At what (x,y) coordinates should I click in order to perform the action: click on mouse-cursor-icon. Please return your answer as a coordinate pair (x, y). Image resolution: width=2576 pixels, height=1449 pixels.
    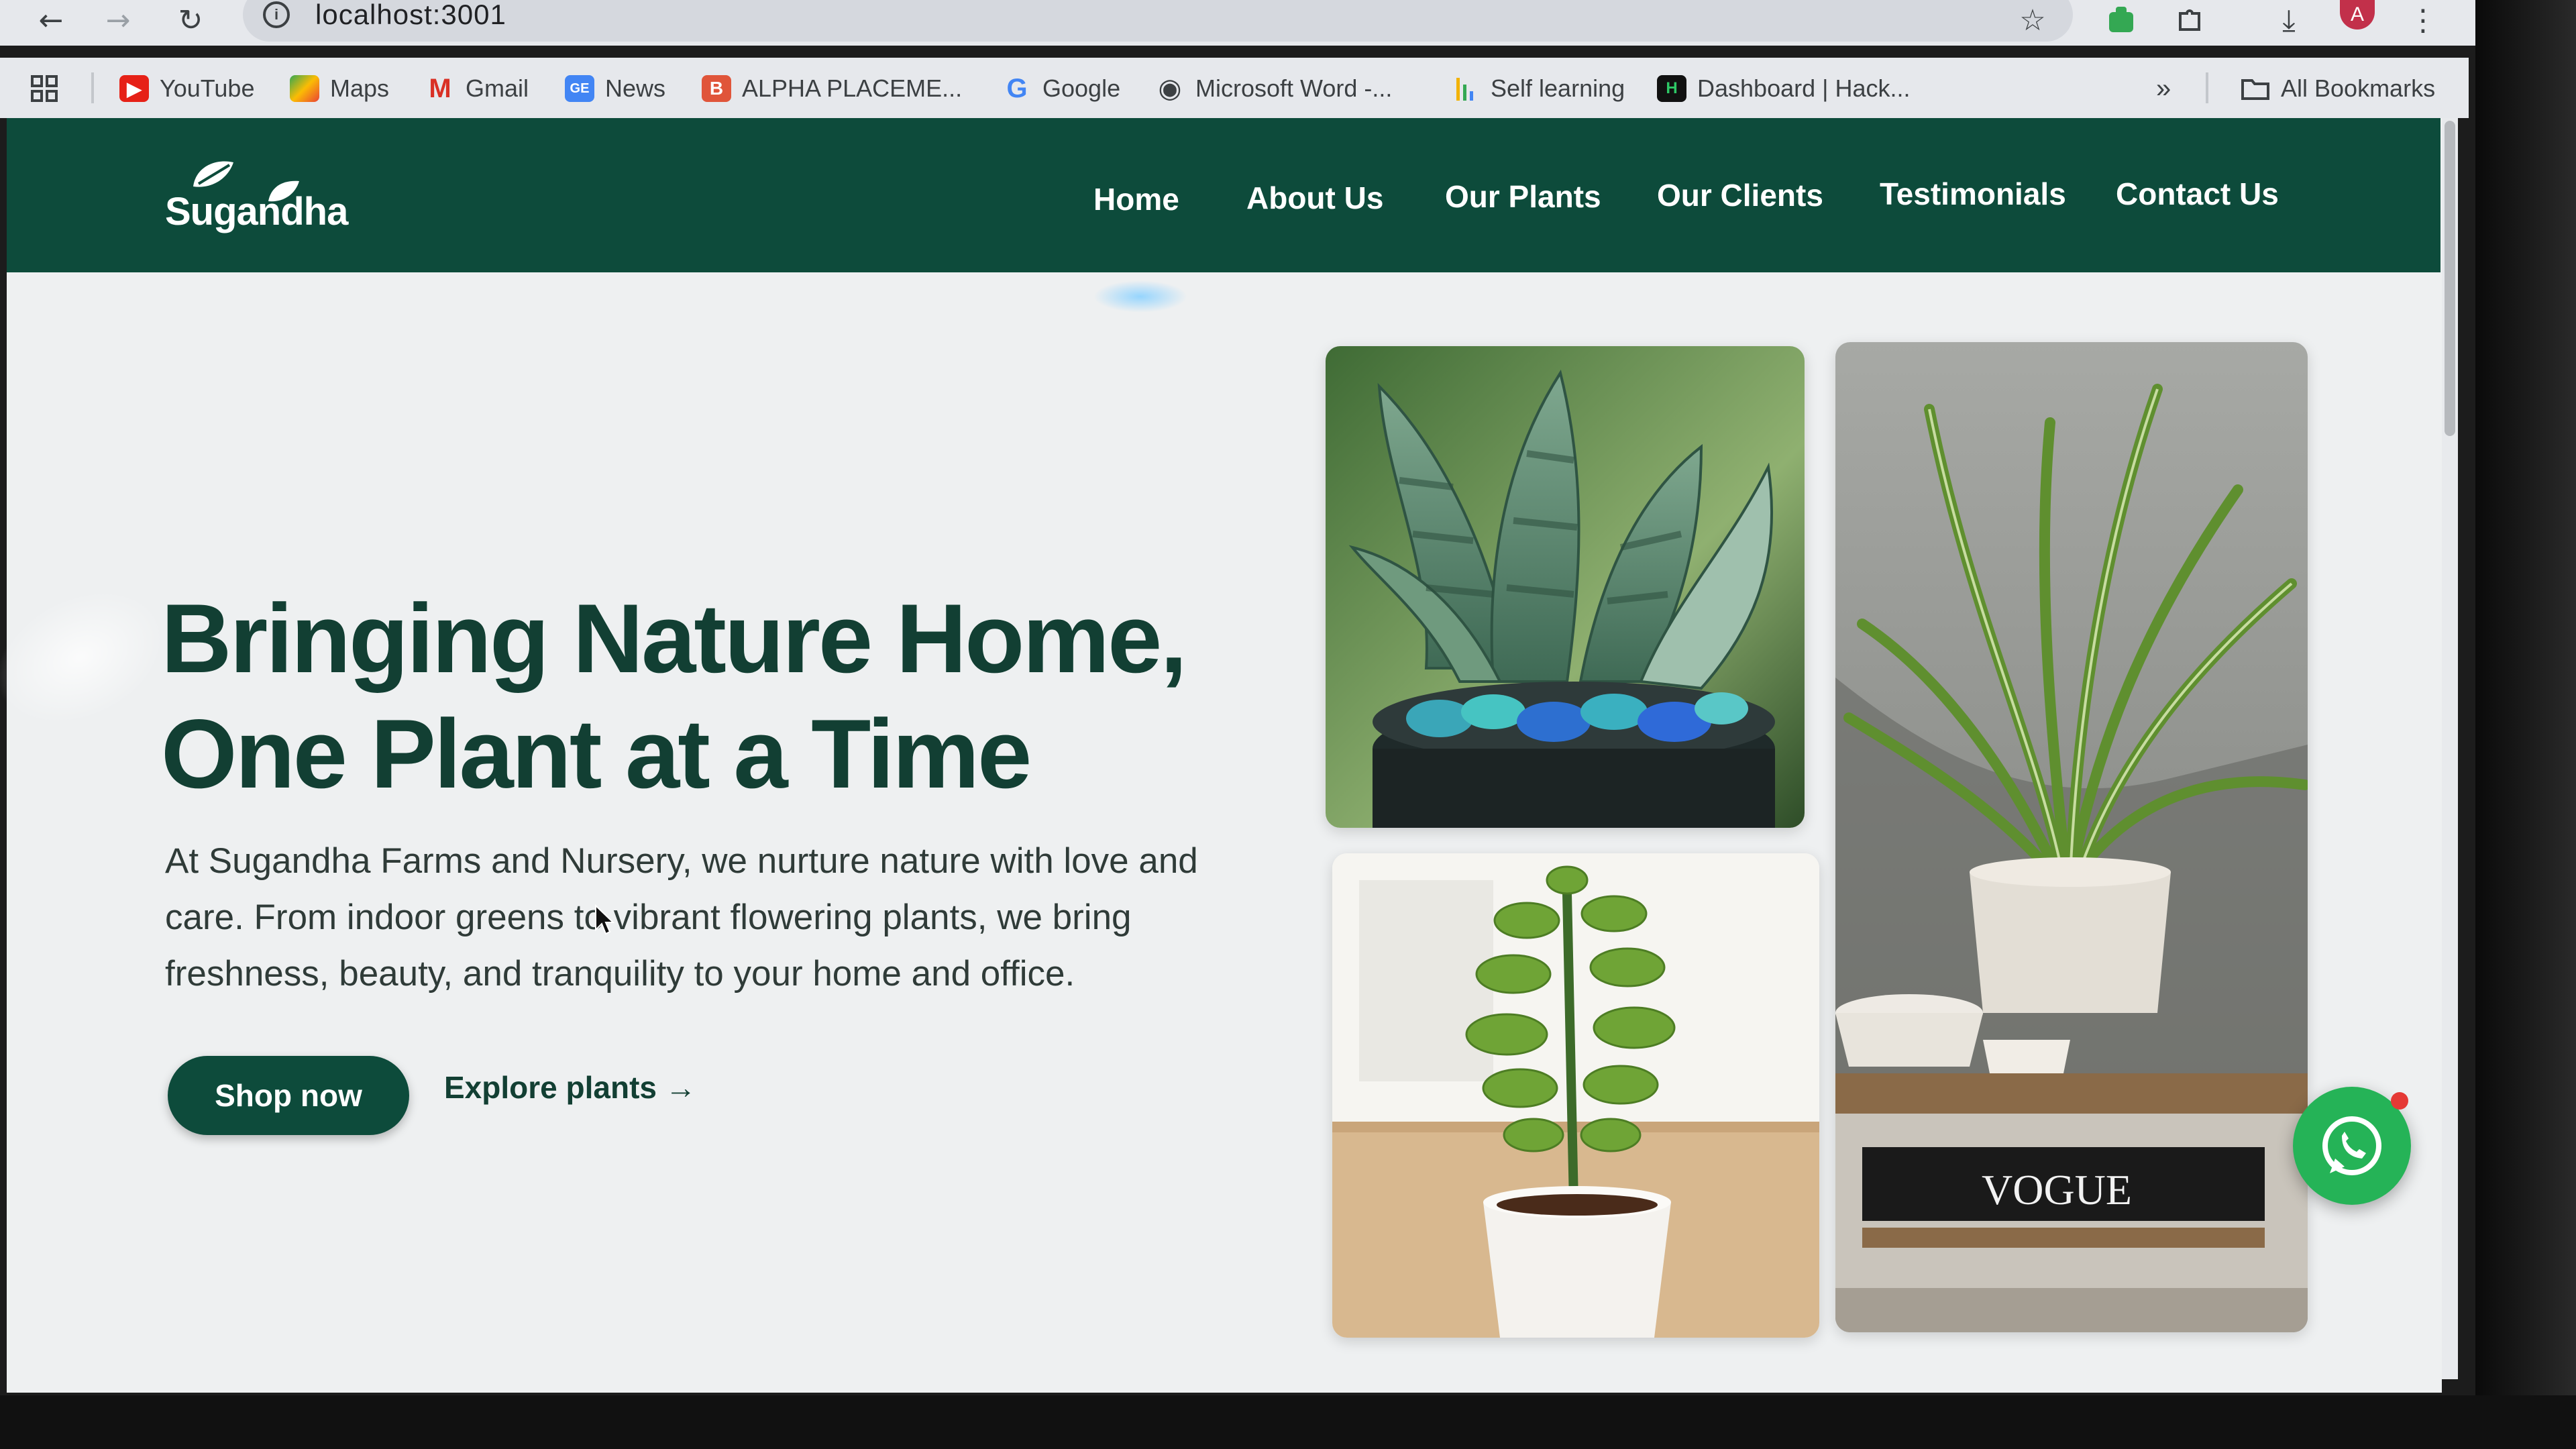
    Looking at the image, I should click on (604, 919).